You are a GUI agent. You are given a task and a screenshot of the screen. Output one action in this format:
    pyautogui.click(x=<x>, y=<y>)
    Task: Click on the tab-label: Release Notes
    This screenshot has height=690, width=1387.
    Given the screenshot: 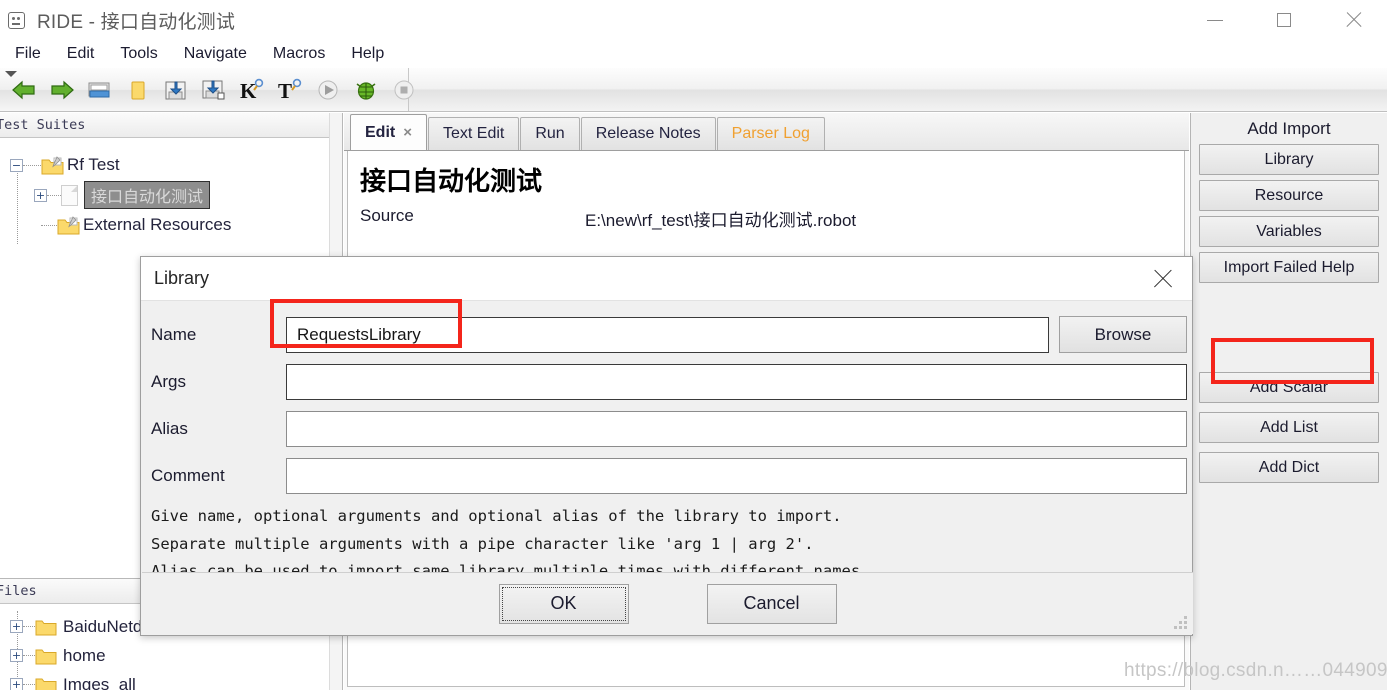 What is the action you would take?
    pyautogui.click(x=648, y=133)
    